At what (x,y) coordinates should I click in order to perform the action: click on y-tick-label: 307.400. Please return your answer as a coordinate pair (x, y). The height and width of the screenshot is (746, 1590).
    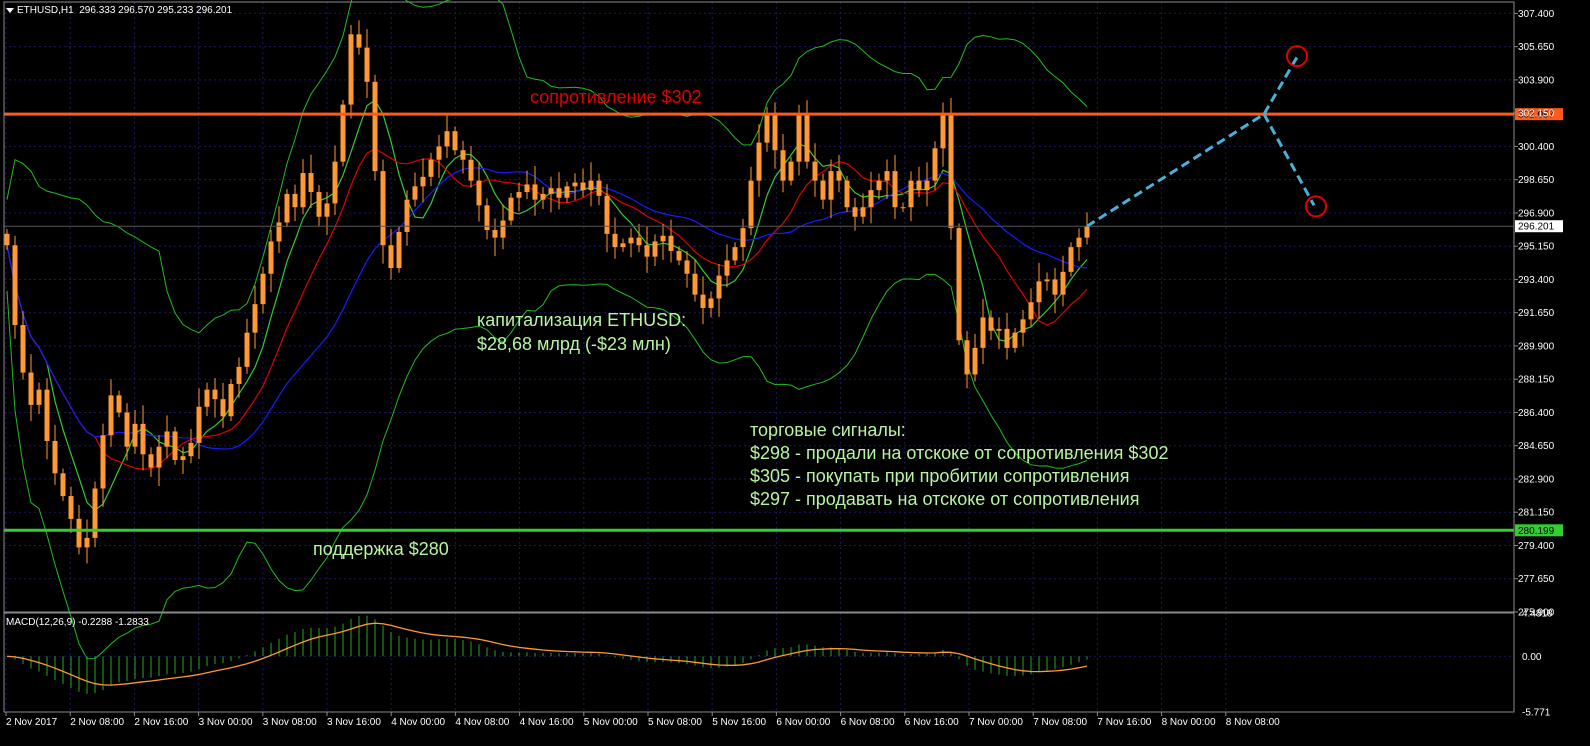
    Looking at the image, I should click on (1536, 14).